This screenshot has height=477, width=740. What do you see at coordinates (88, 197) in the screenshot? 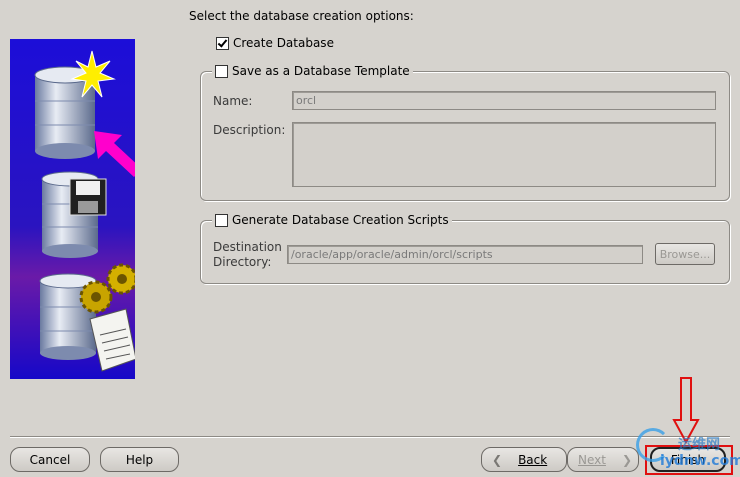
I see `floppy-disk-icon` at bounding box center [88, 197].